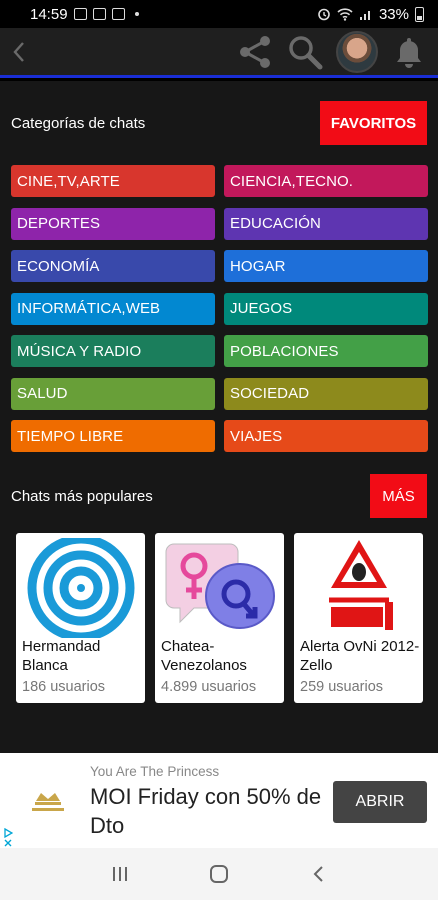  What do you see at coordinates (136, 14) in the screenshot?
I see `more-notifications-icon` at bounding box center [136, 14].